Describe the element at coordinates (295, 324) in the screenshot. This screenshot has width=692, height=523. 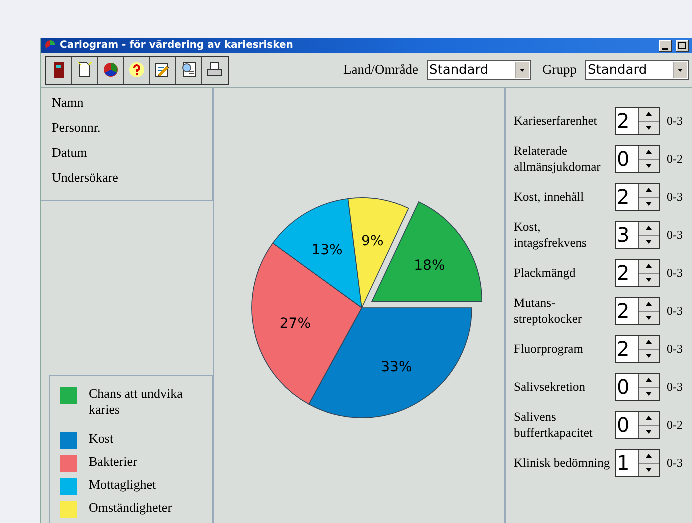
I see `slice-label: 27%` at that location.